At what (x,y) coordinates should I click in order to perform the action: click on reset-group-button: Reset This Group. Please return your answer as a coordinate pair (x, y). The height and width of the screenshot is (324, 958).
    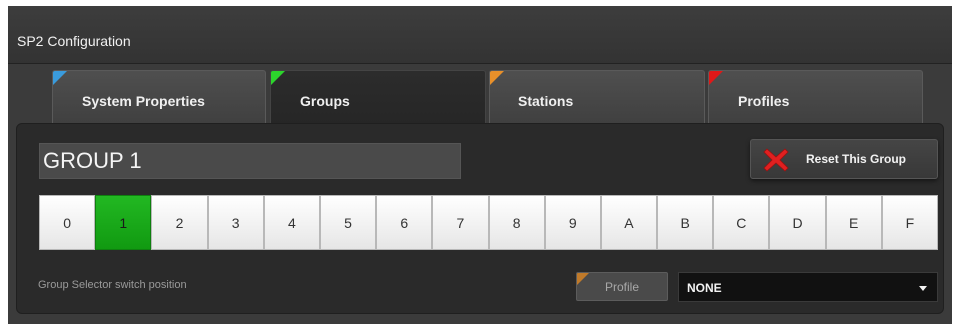
    Looking at the image, I should click on (844, 159).